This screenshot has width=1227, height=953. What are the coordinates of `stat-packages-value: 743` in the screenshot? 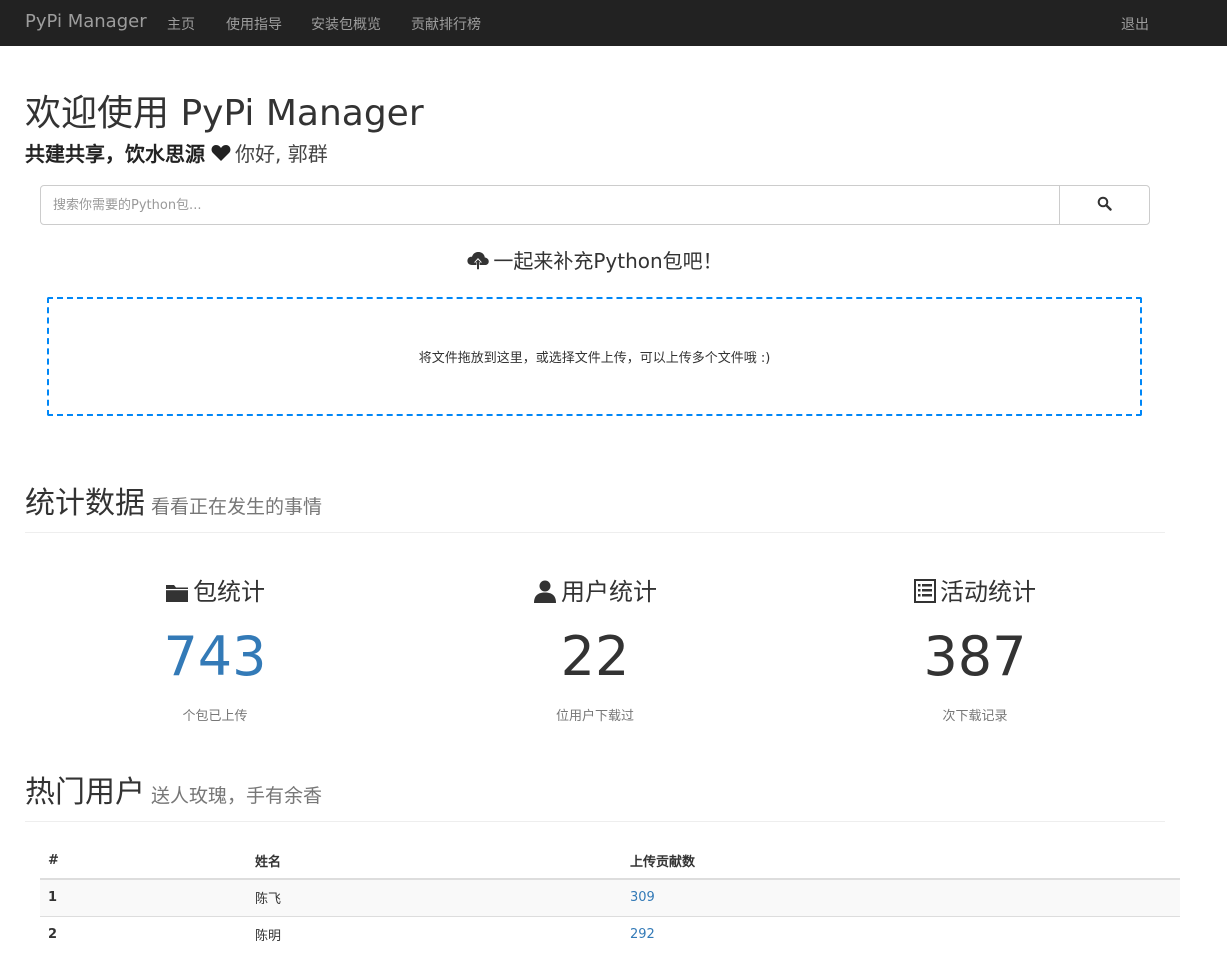 It's located at (215, 657).